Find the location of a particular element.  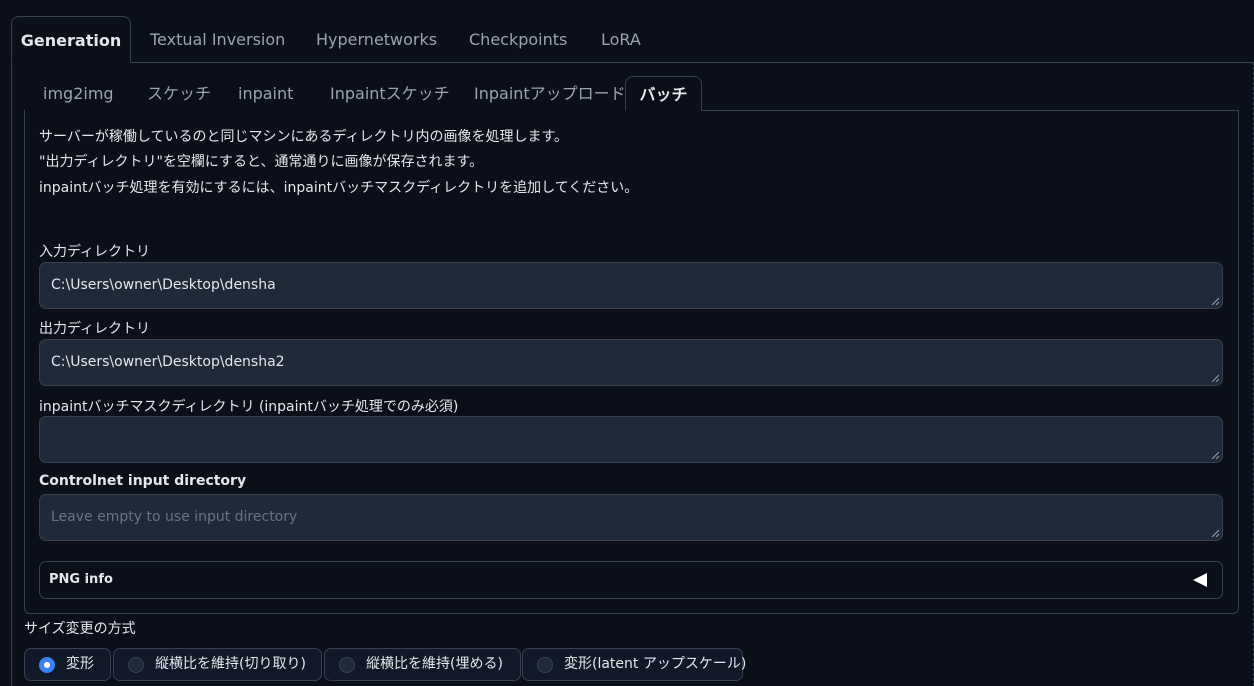

subtab-inpaint: inpaint is located at coordinates (265, 93).